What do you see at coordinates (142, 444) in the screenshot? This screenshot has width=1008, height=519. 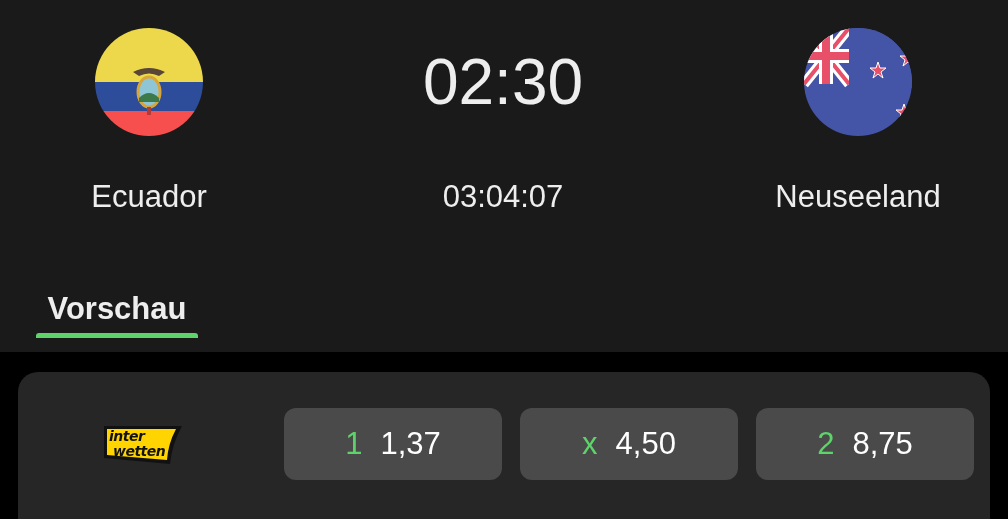 I see `bookmaker-logo: inter wetten` at bounding box center [142, 444].